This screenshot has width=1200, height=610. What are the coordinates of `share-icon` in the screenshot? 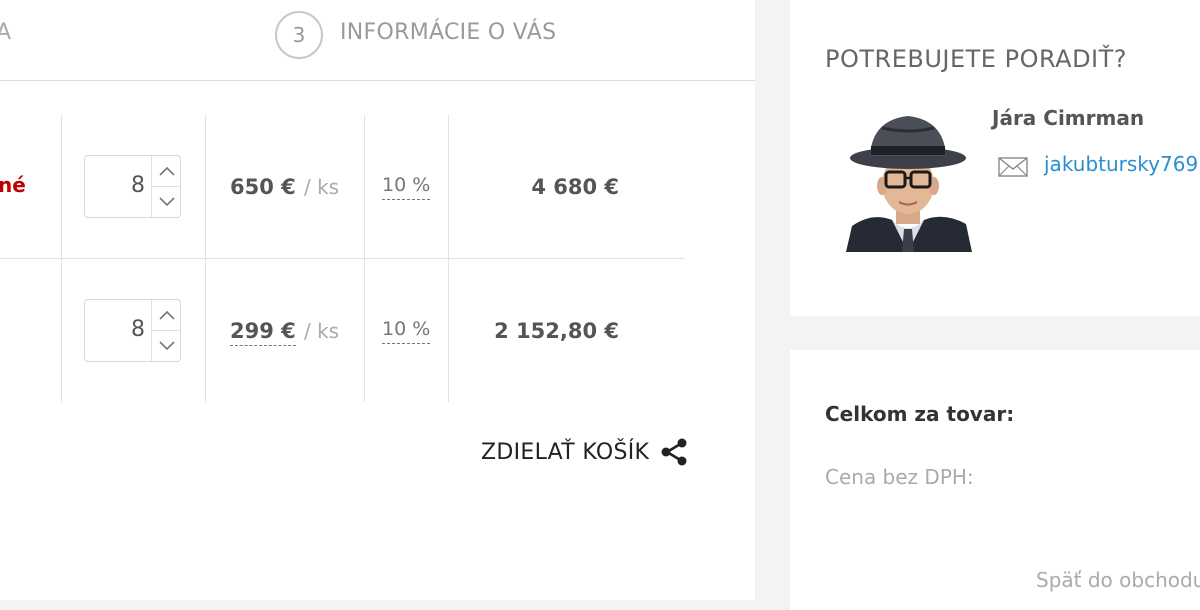 It's located at (674, 452).